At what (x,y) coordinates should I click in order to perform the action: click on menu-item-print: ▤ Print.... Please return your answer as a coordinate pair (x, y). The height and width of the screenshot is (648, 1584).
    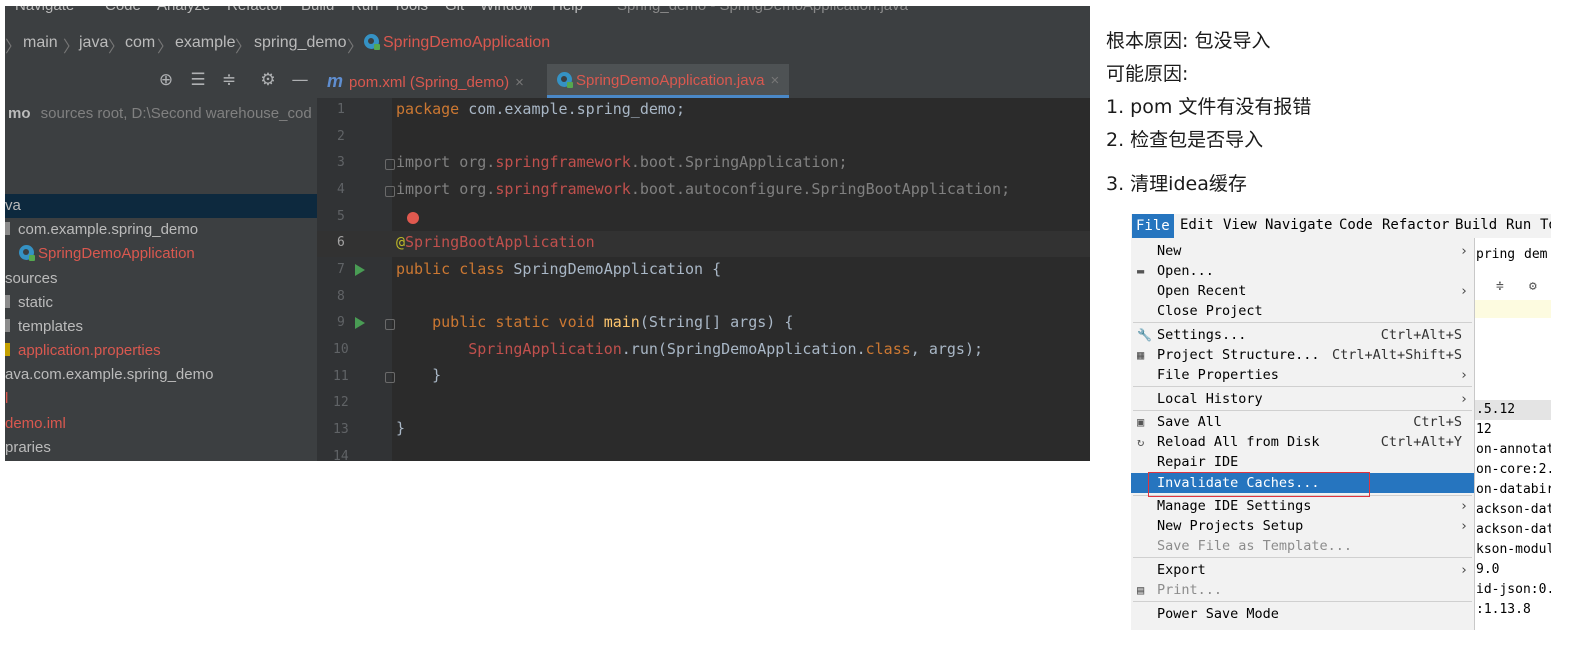
    Looking at the image, I should click on (1302, 590).